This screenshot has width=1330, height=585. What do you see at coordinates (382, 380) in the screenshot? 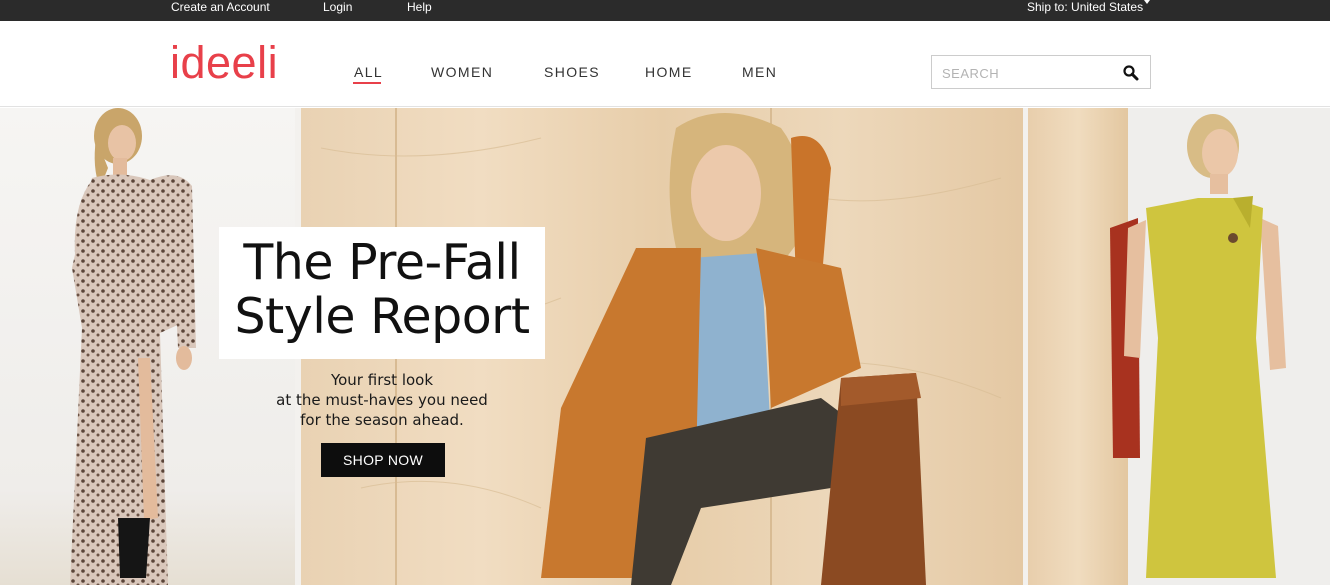
I see `hero-subtext-line1: Your first look` at bounding box center [382, 380].